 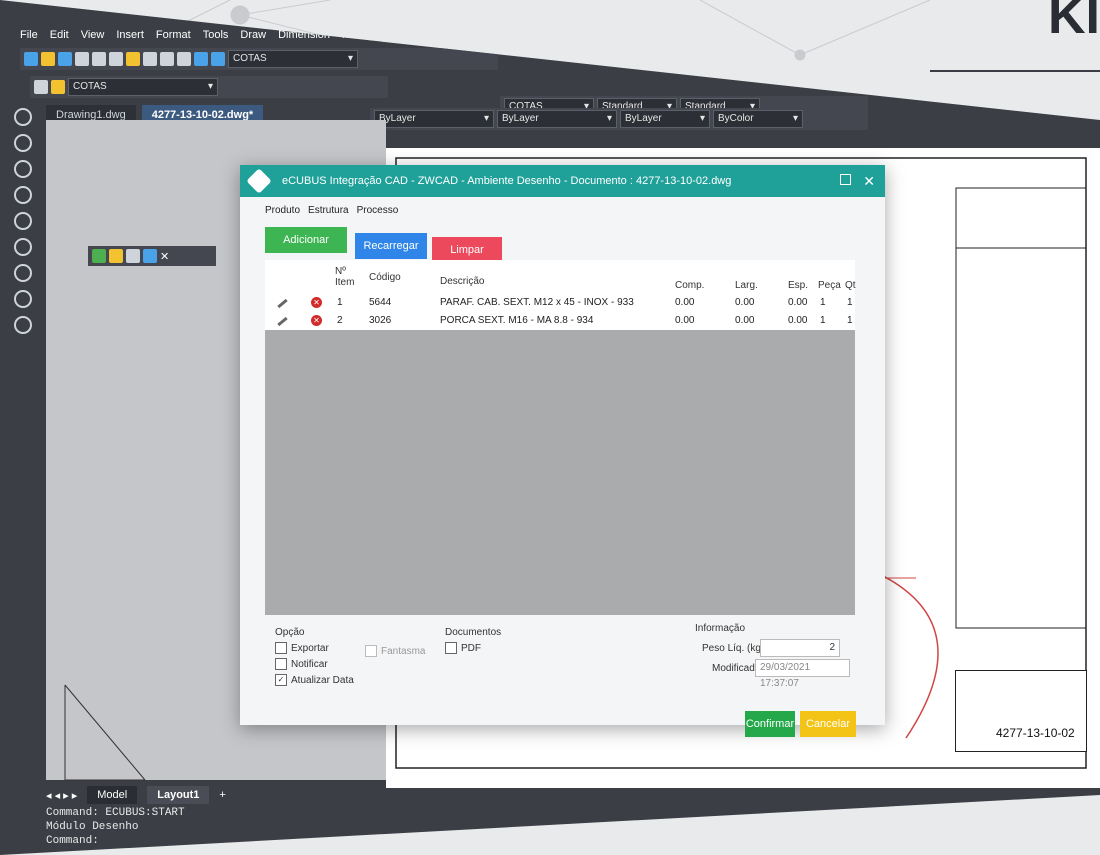 I want to click on row-code: 5644, so click(x=380, y=302).